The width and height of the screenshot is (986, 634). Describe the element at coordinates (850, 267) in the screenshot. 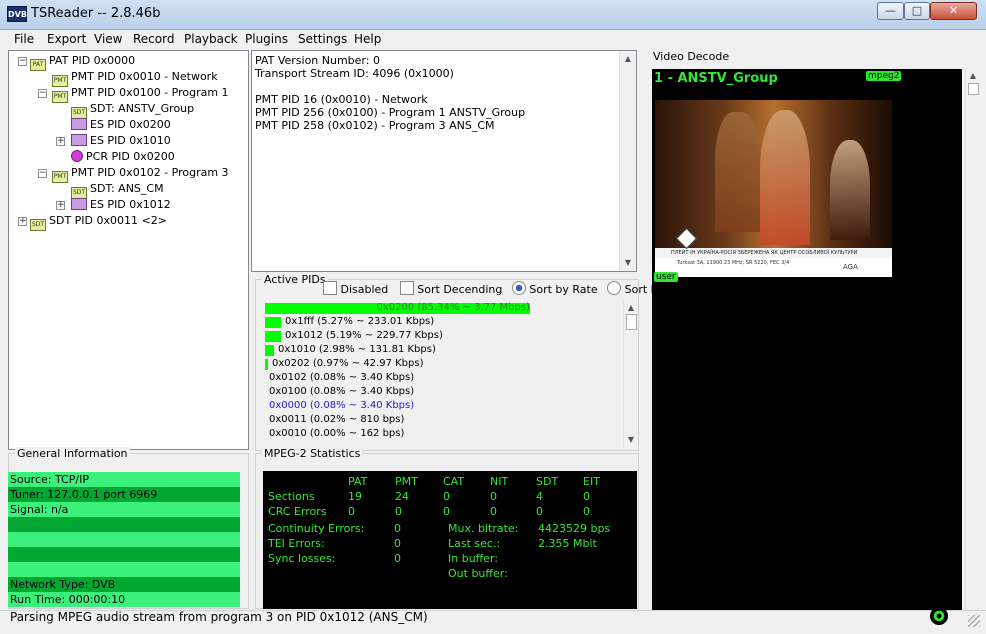

I see `broadcaster-logo: AGA` at that location.